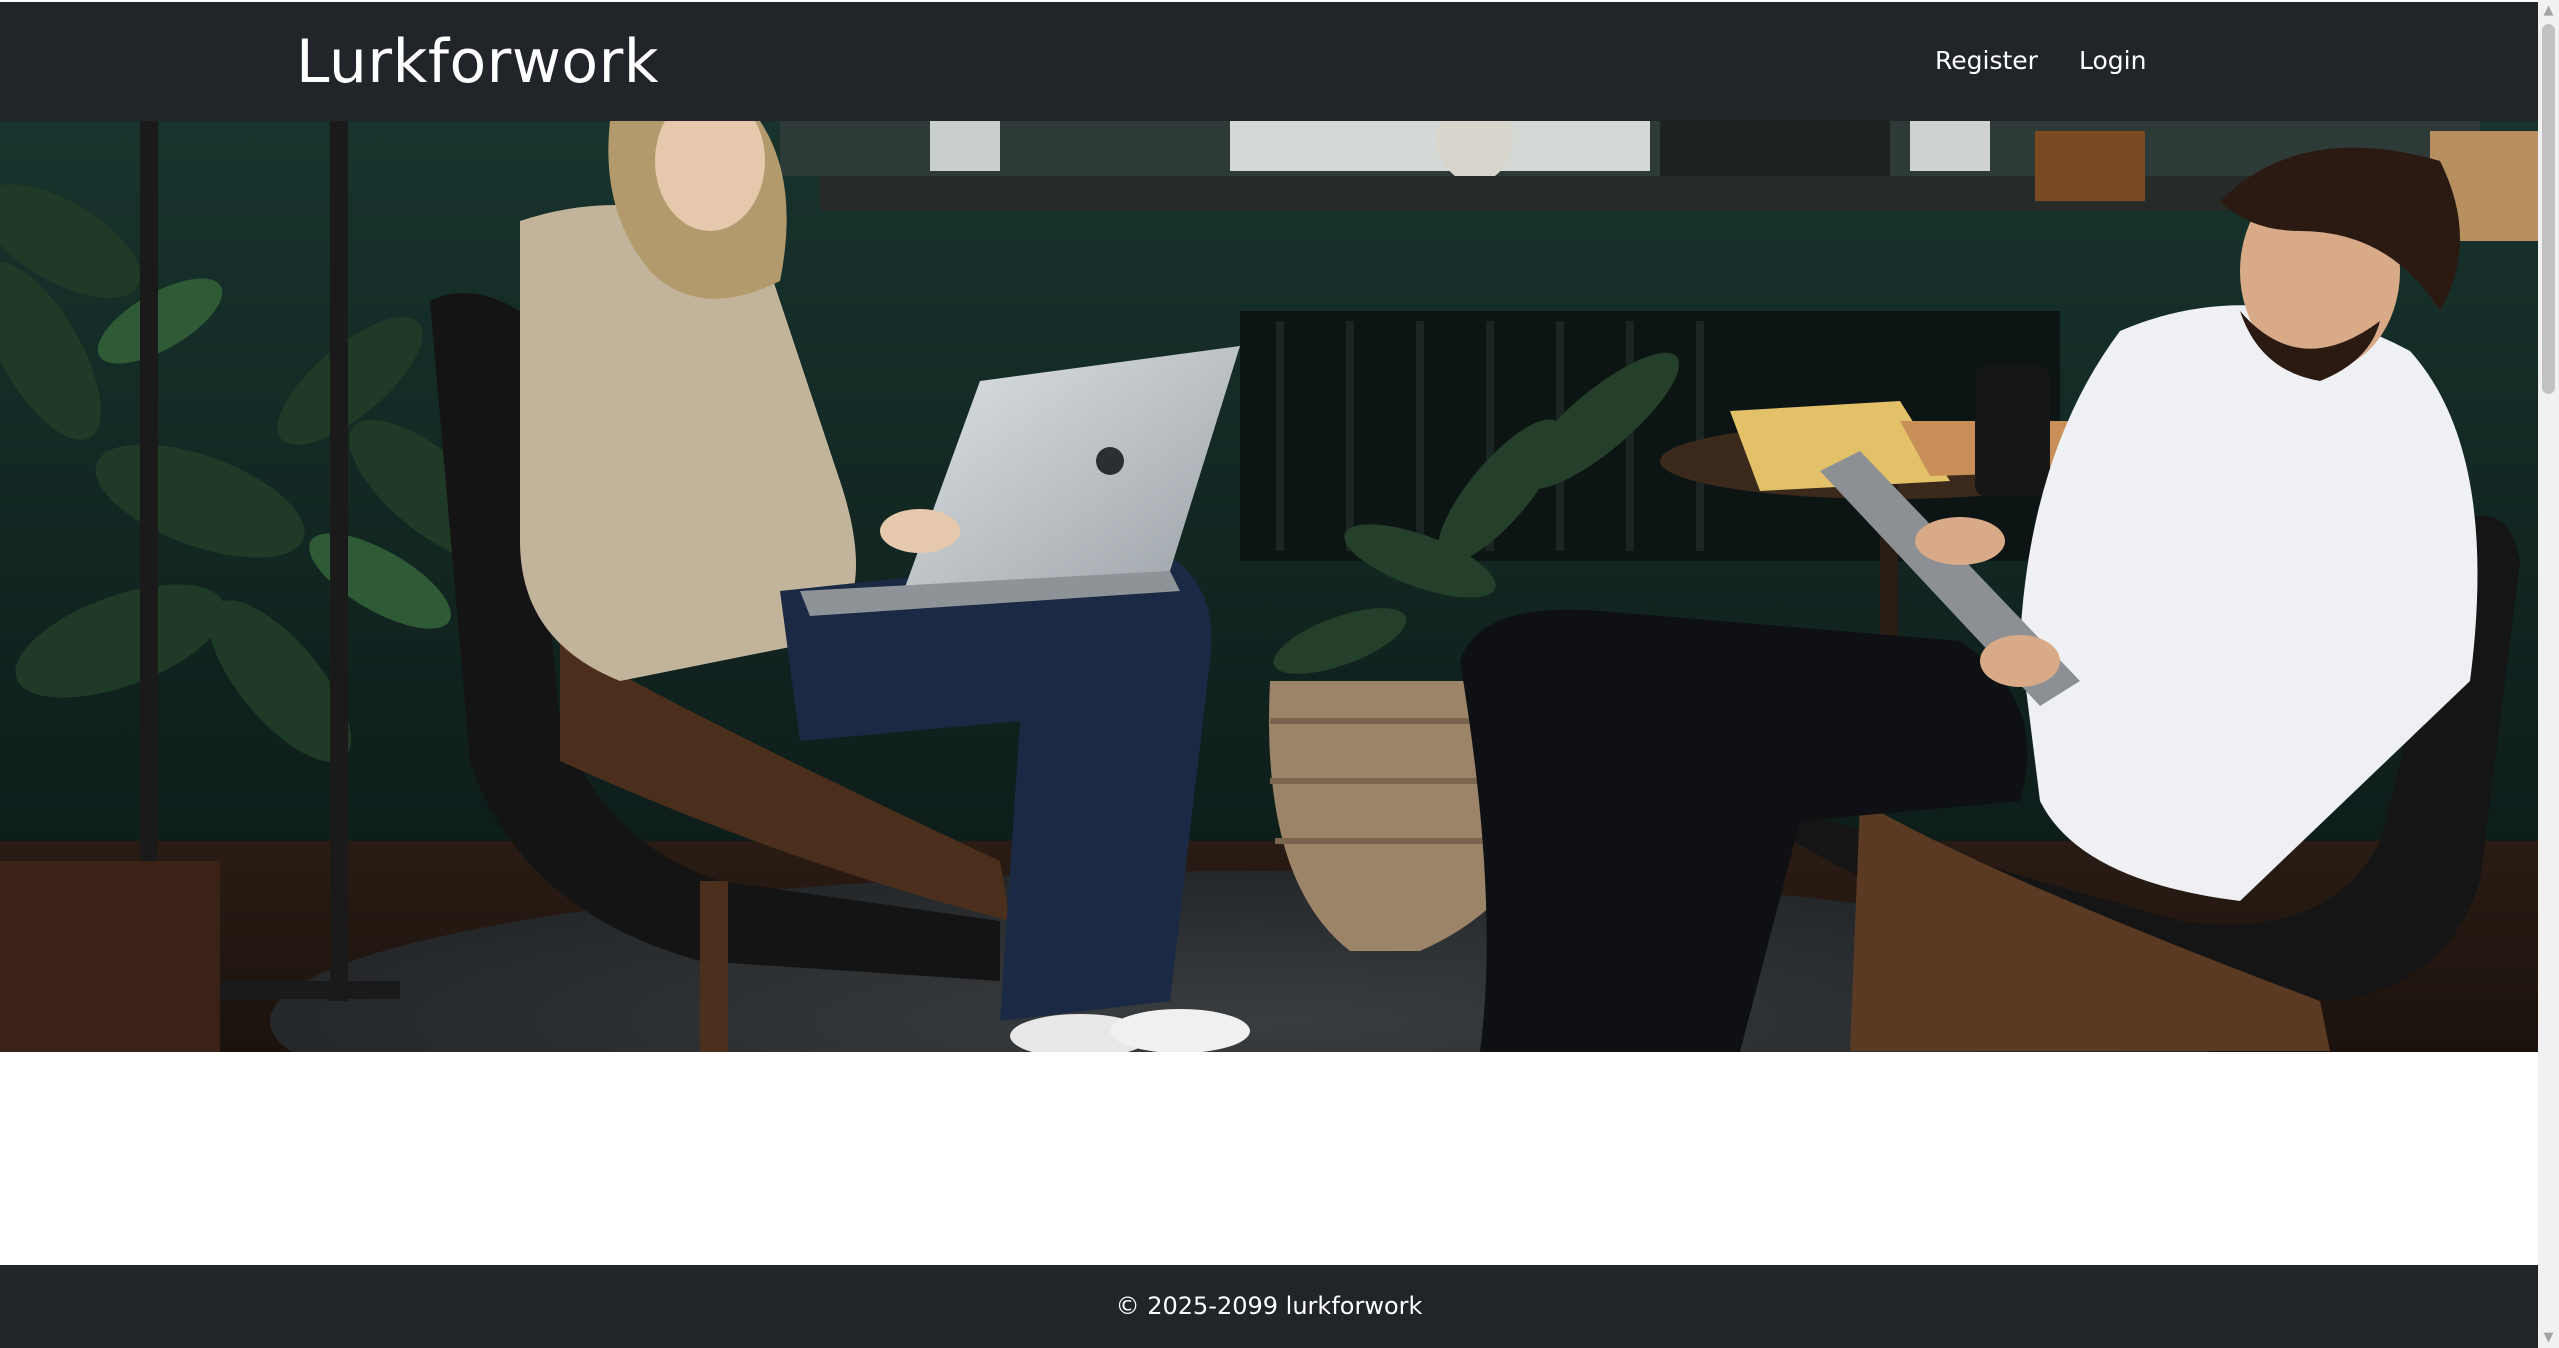 The width and height of the screenshot is (2559, 1348). Describe the element at coordinates (2548, 209) in the screenshot. I see `scrollbar-thumb` at that location.